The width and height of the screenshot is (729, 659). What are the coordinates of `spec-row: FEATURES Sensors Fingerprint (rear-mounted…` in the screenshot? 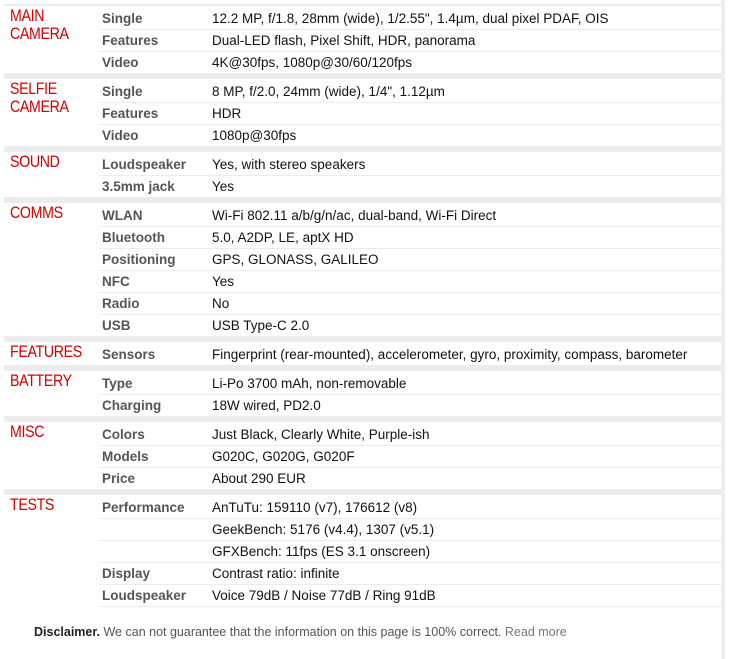 It's located at (364, 353).